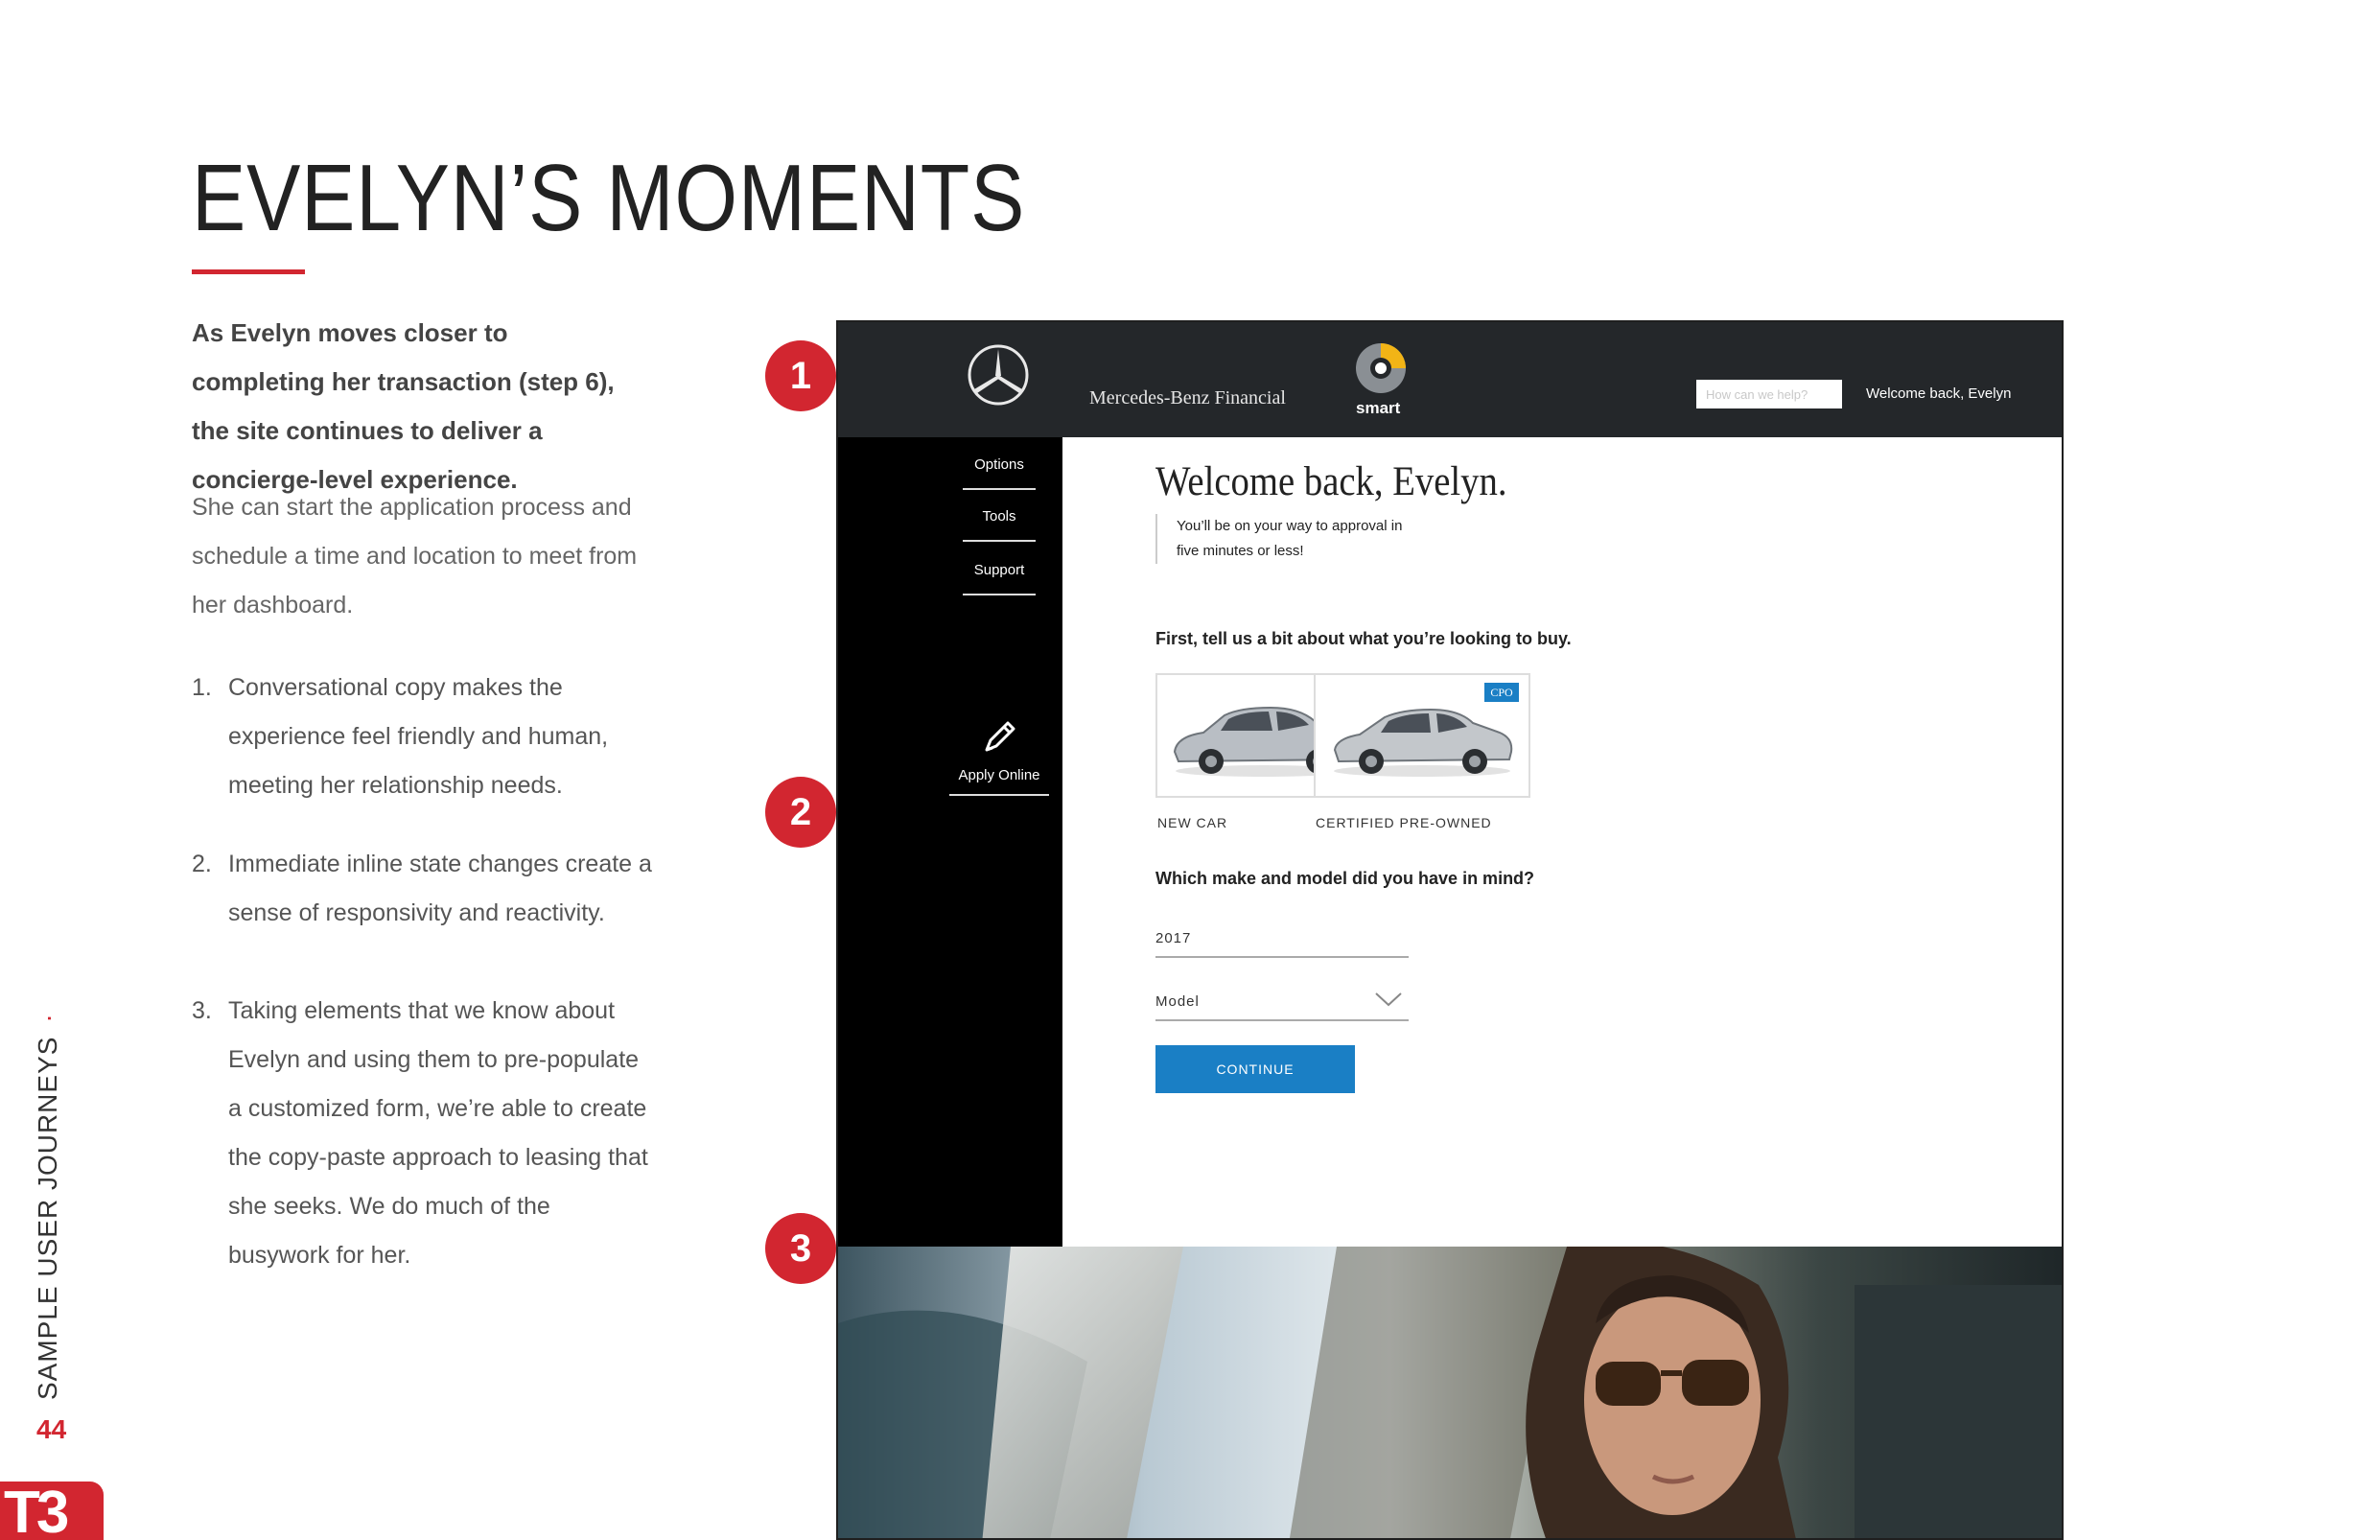 Image resolution: width=2380 pixels, height=1540 pixels. Describe the element at coordinates (998, 375) in the screenshot. I see `mercedes-star-icon` at that location.